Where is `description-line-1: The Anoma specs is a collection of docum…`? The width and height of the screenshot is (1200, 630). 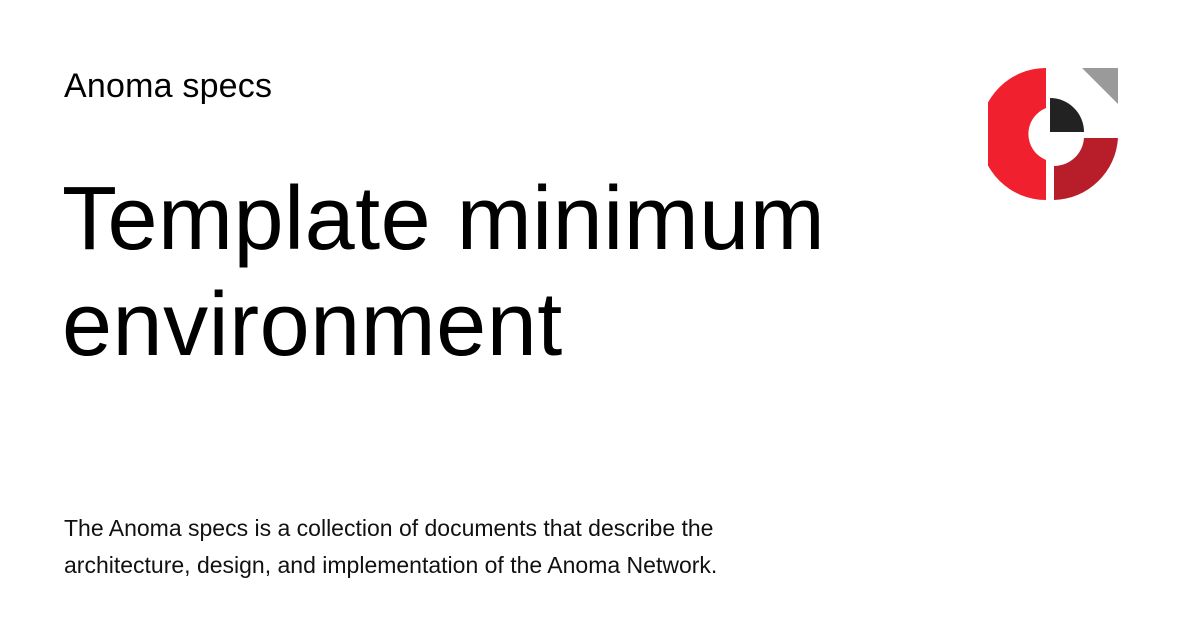
description-line-1: The Anoma specs is a collection of docum… is located at coordinates (389, 528).